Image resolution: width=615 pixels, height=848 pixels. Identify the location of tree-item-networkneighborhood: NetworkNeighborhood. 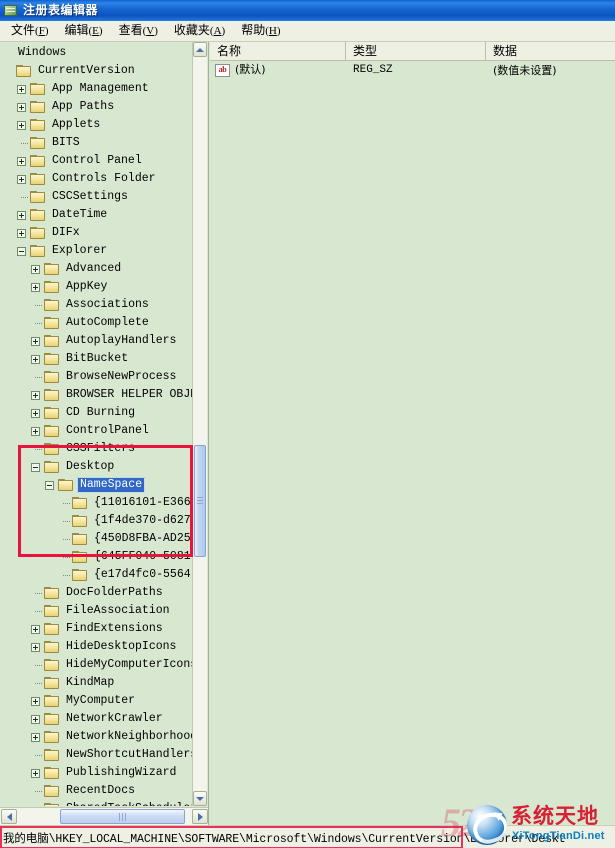
(96, 737).